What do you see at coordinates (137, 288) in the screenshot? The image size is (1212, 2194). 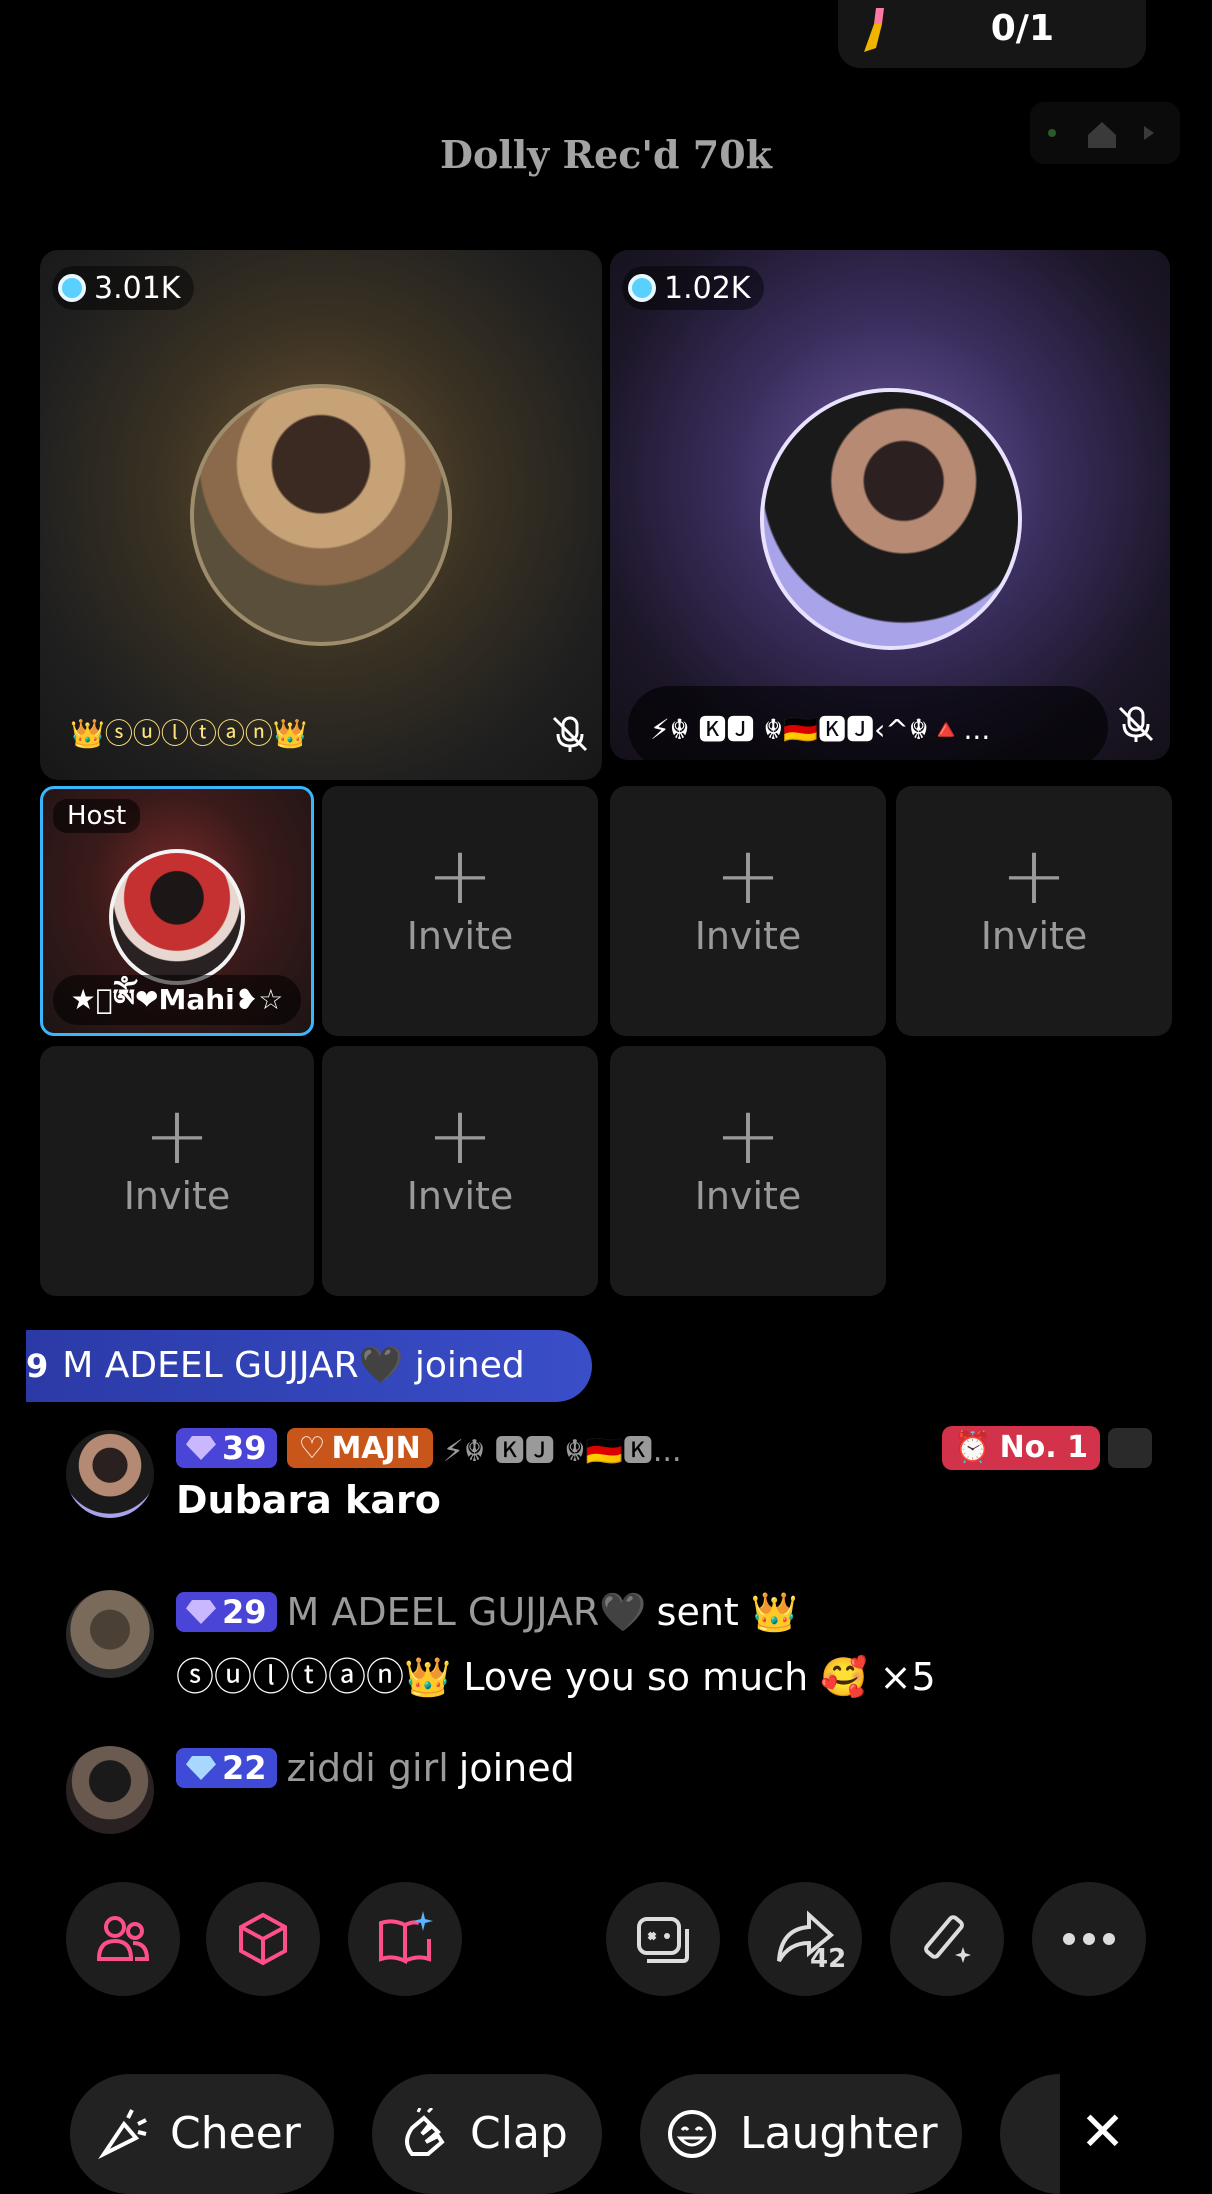 I see `coin-count: 3.01K` at bounding box center [137, 288].